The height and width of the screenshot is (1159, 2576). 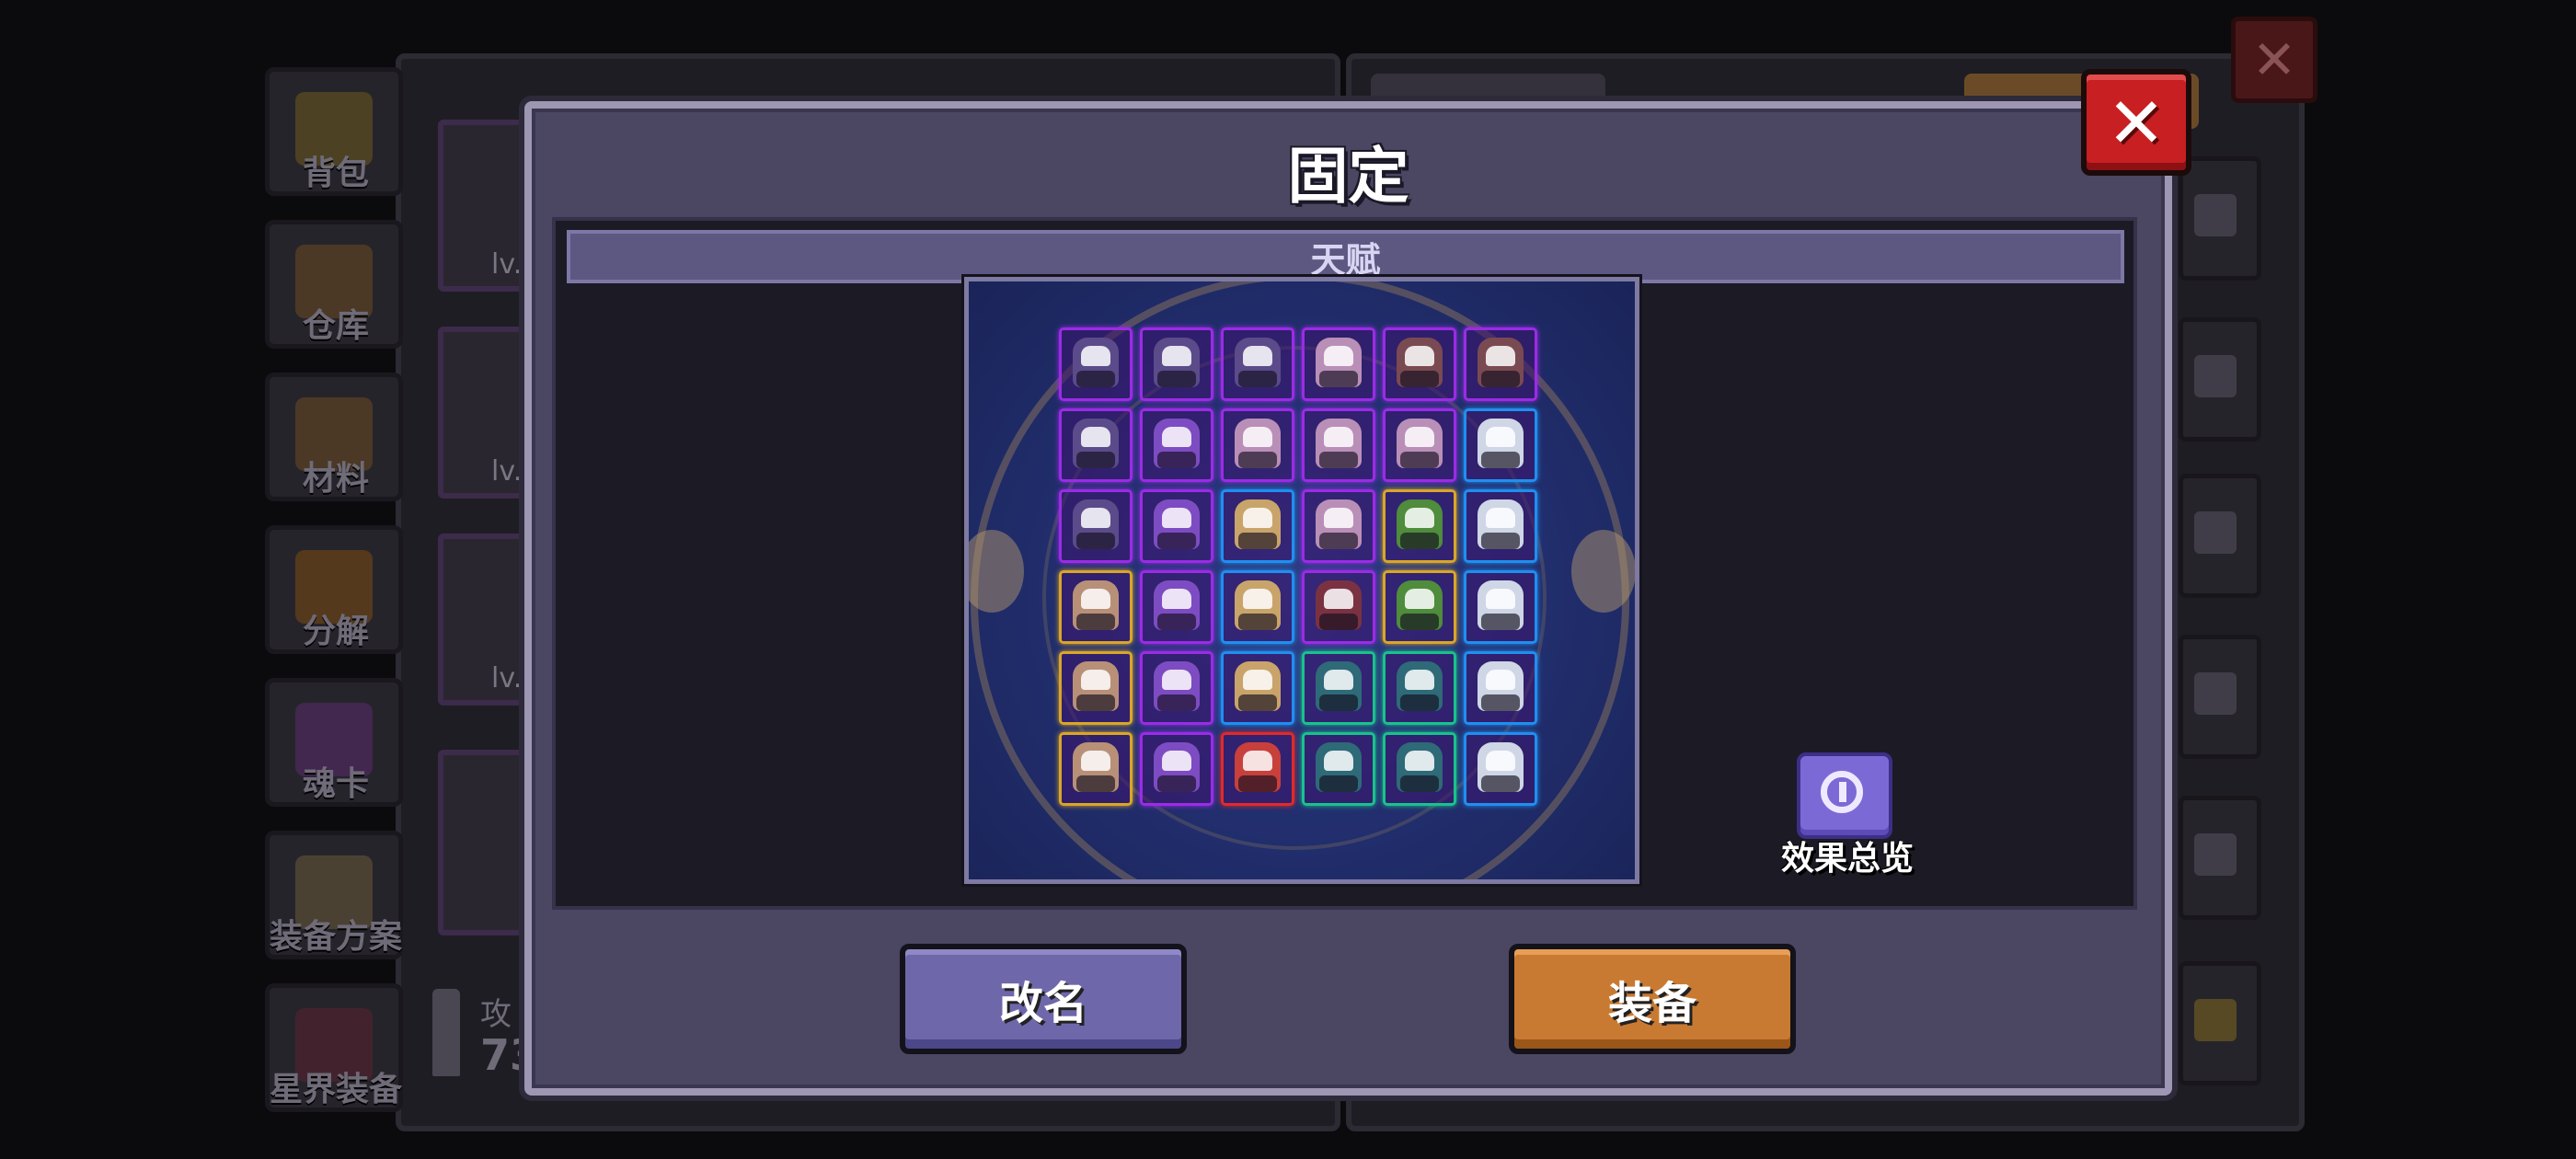 I want to click on dark-red-brute-icon, so click(x=1339, y=605).